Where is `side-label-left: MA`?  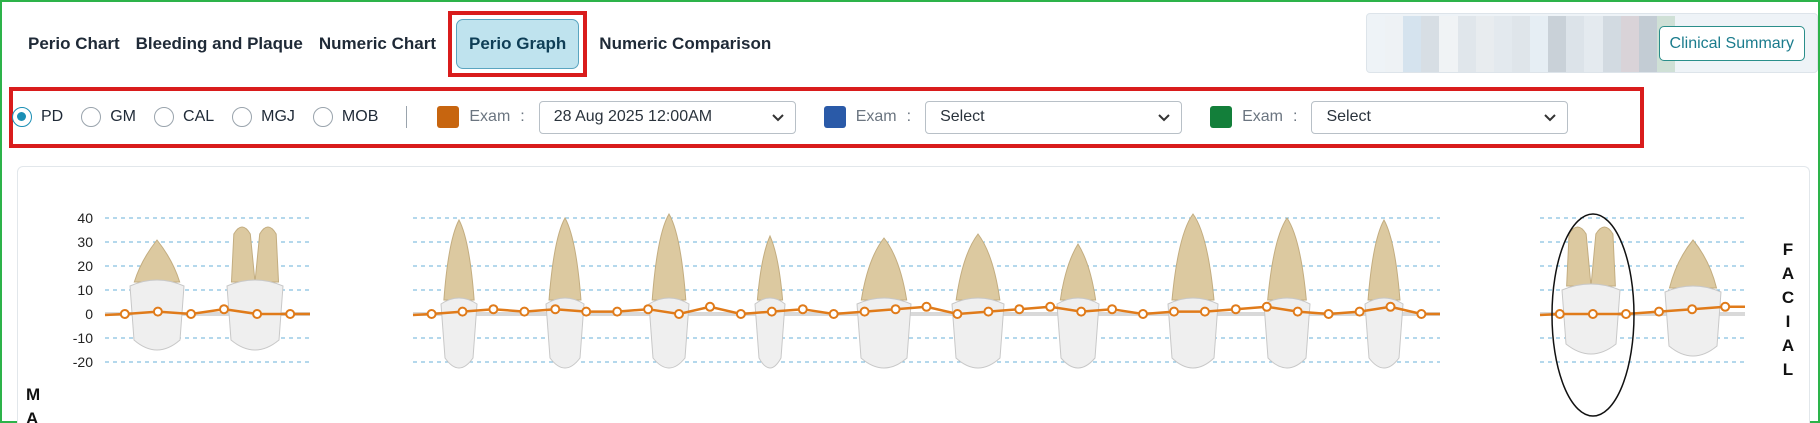 side-label-left: MA is located at coordinates (33, 403).